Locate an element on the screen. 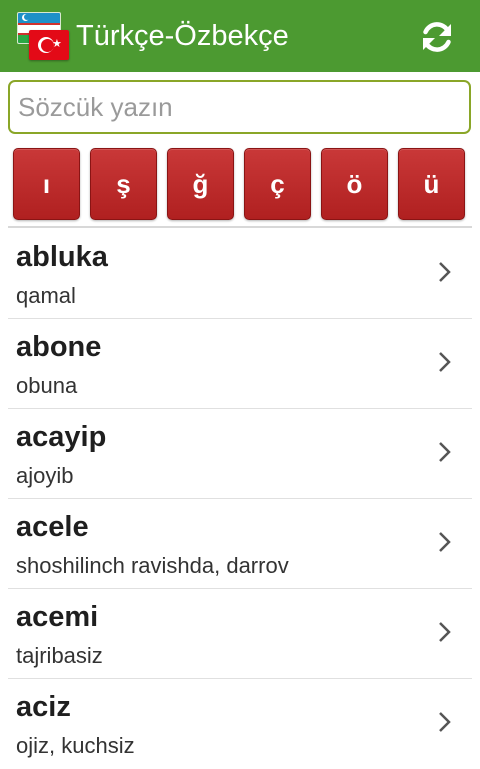 The image size is (480, 769). entry-word: acele is located at coordinates (52, 527).